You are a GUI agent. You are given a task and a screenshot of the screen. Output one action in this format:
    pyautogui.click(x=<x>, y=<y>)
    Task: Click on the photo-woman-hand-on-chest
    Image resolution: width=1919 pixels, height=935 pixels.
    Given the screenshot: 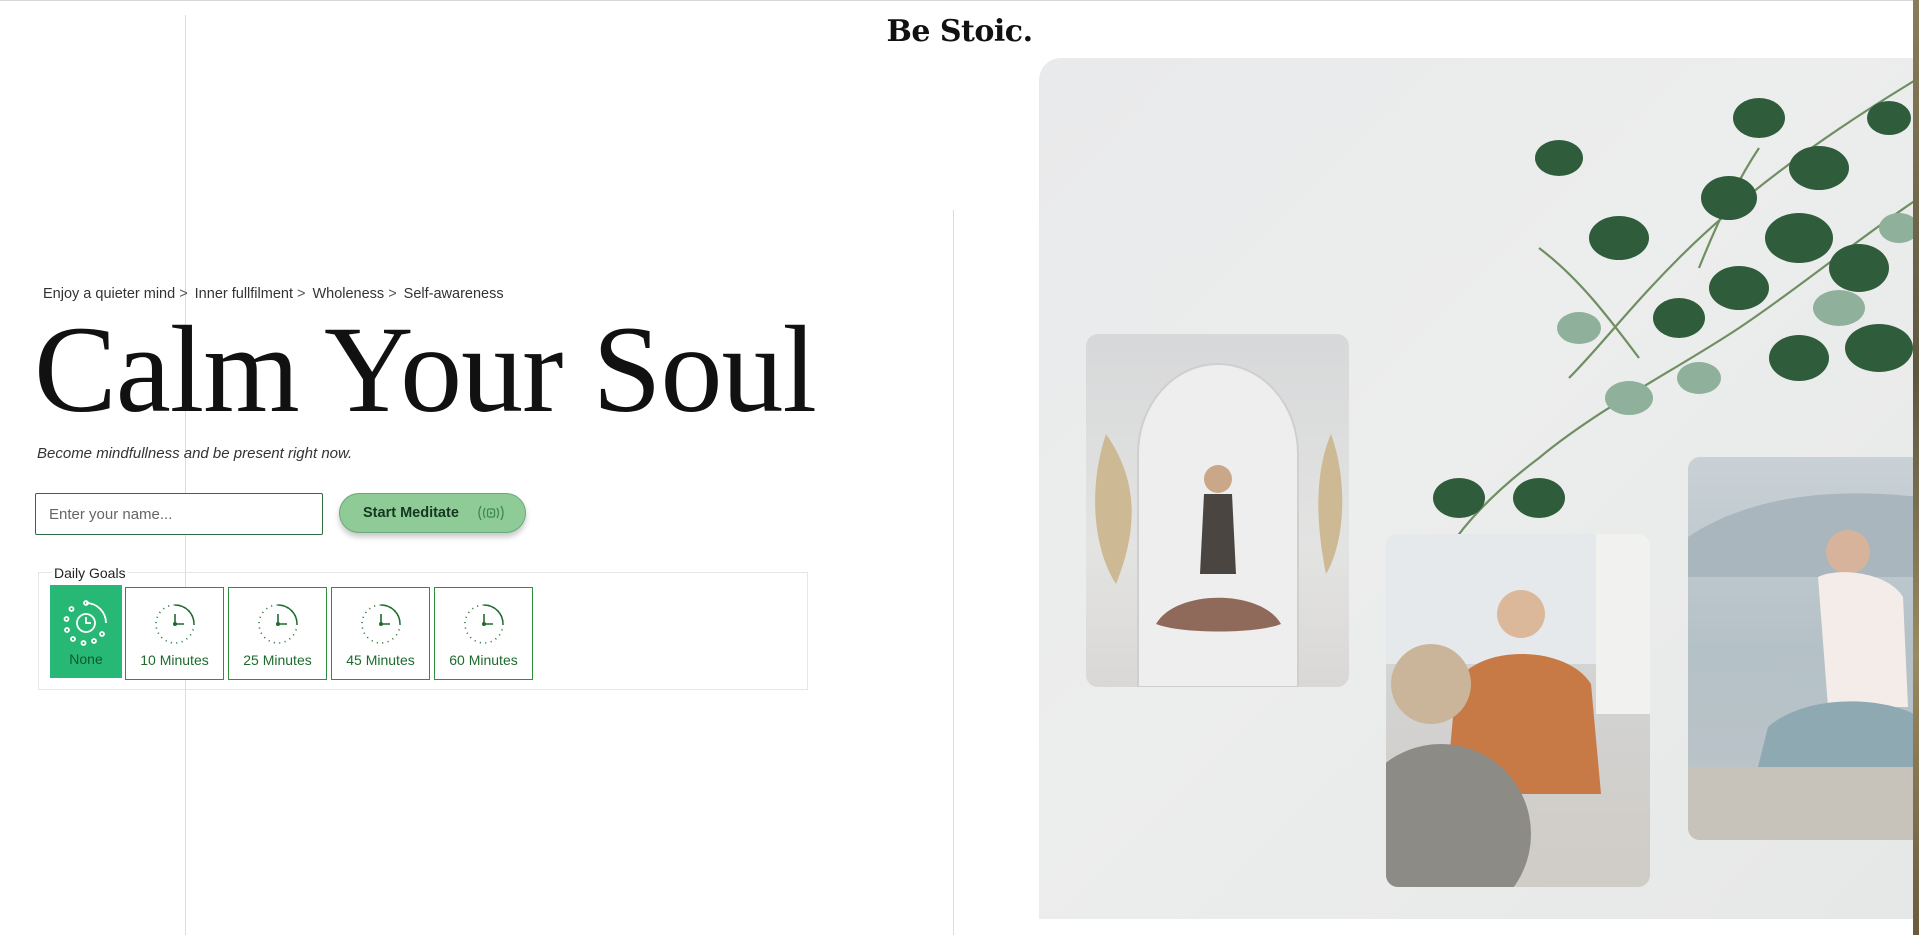 What is the action you would take?
    pyautogui.click(x=1518, y=710)
    